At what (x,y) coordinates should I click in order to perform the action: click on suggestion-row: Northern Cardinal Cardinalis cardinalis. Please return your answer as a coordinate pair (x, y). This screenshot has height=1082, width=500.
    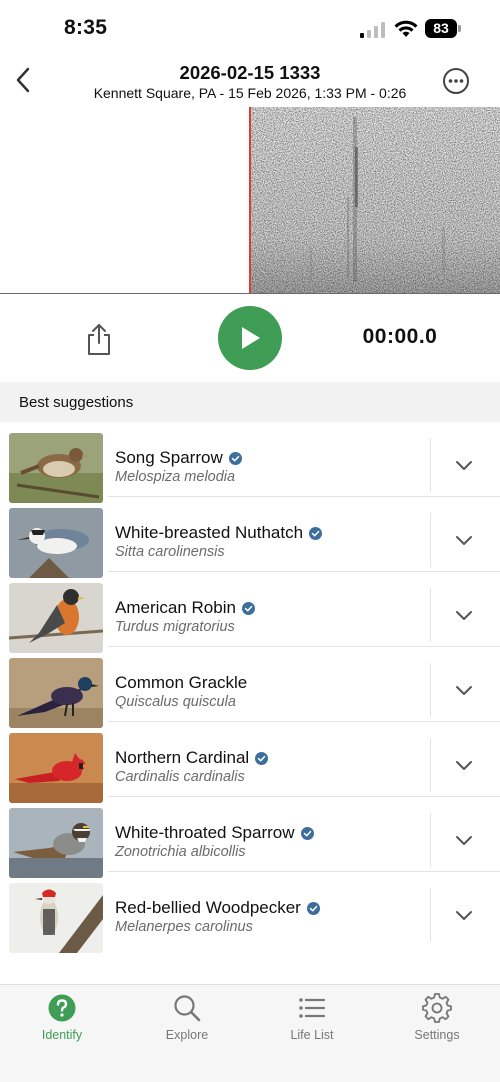
    Looking at the image, I should click on (250, 762).